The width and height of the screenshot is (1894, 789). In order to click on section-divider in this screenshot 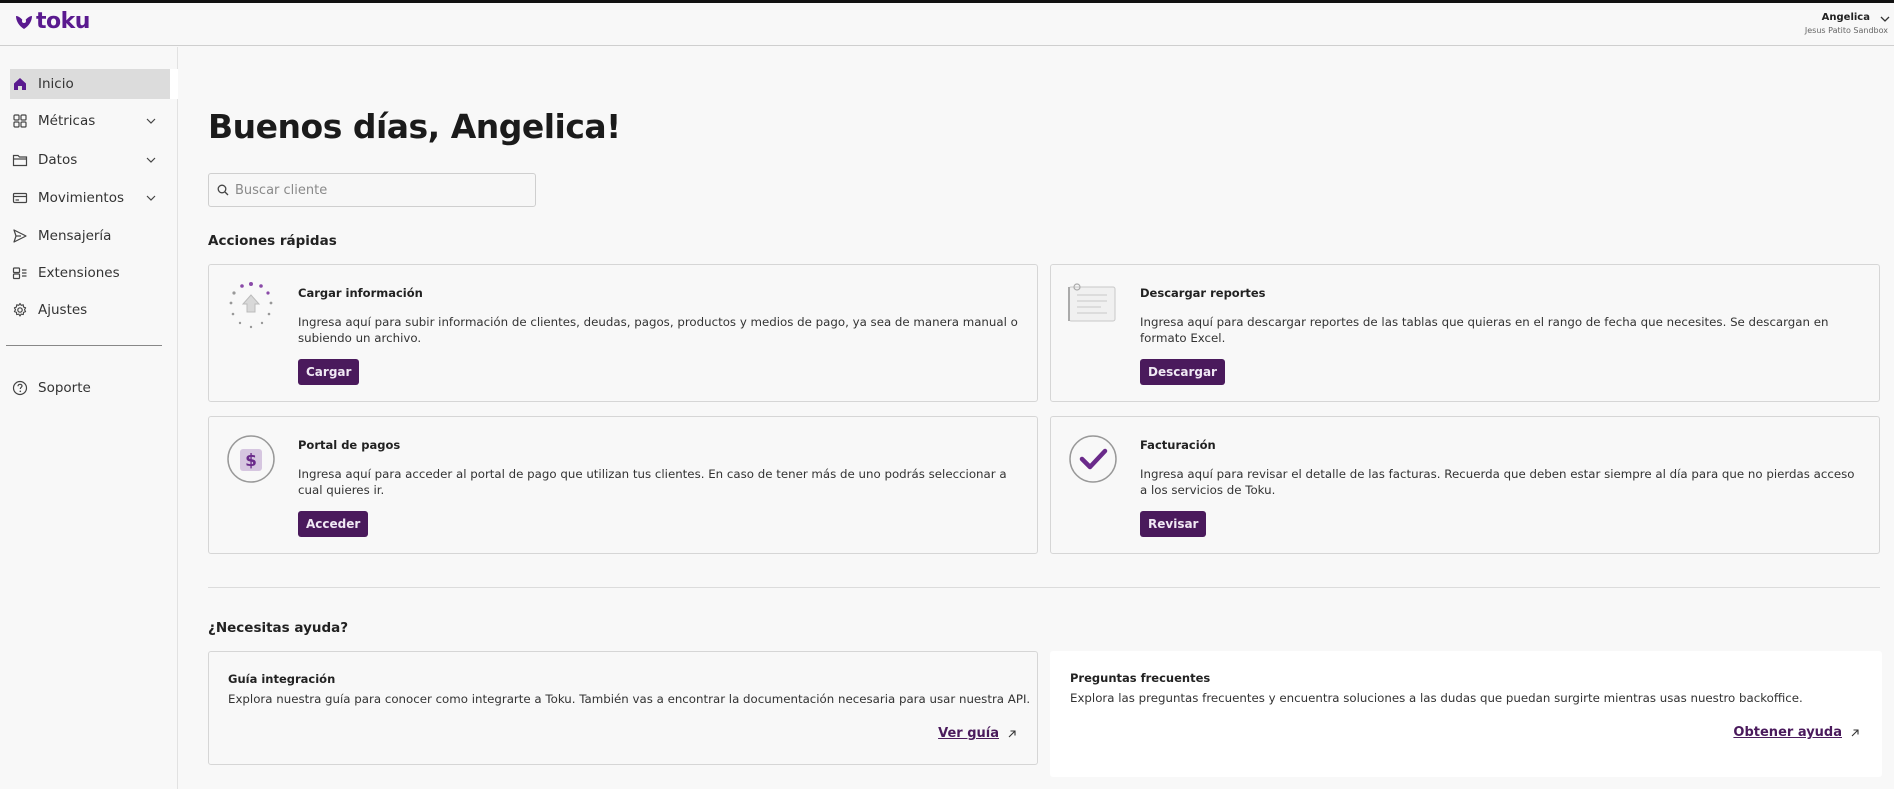, I will do `click(1044, 587)`.